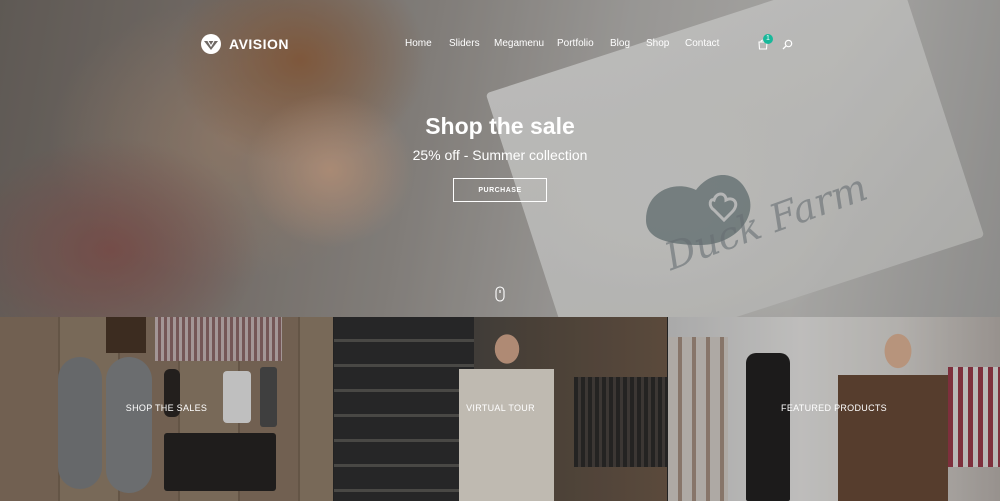  I want to click on logo-mark-icon, so click(211, 44).